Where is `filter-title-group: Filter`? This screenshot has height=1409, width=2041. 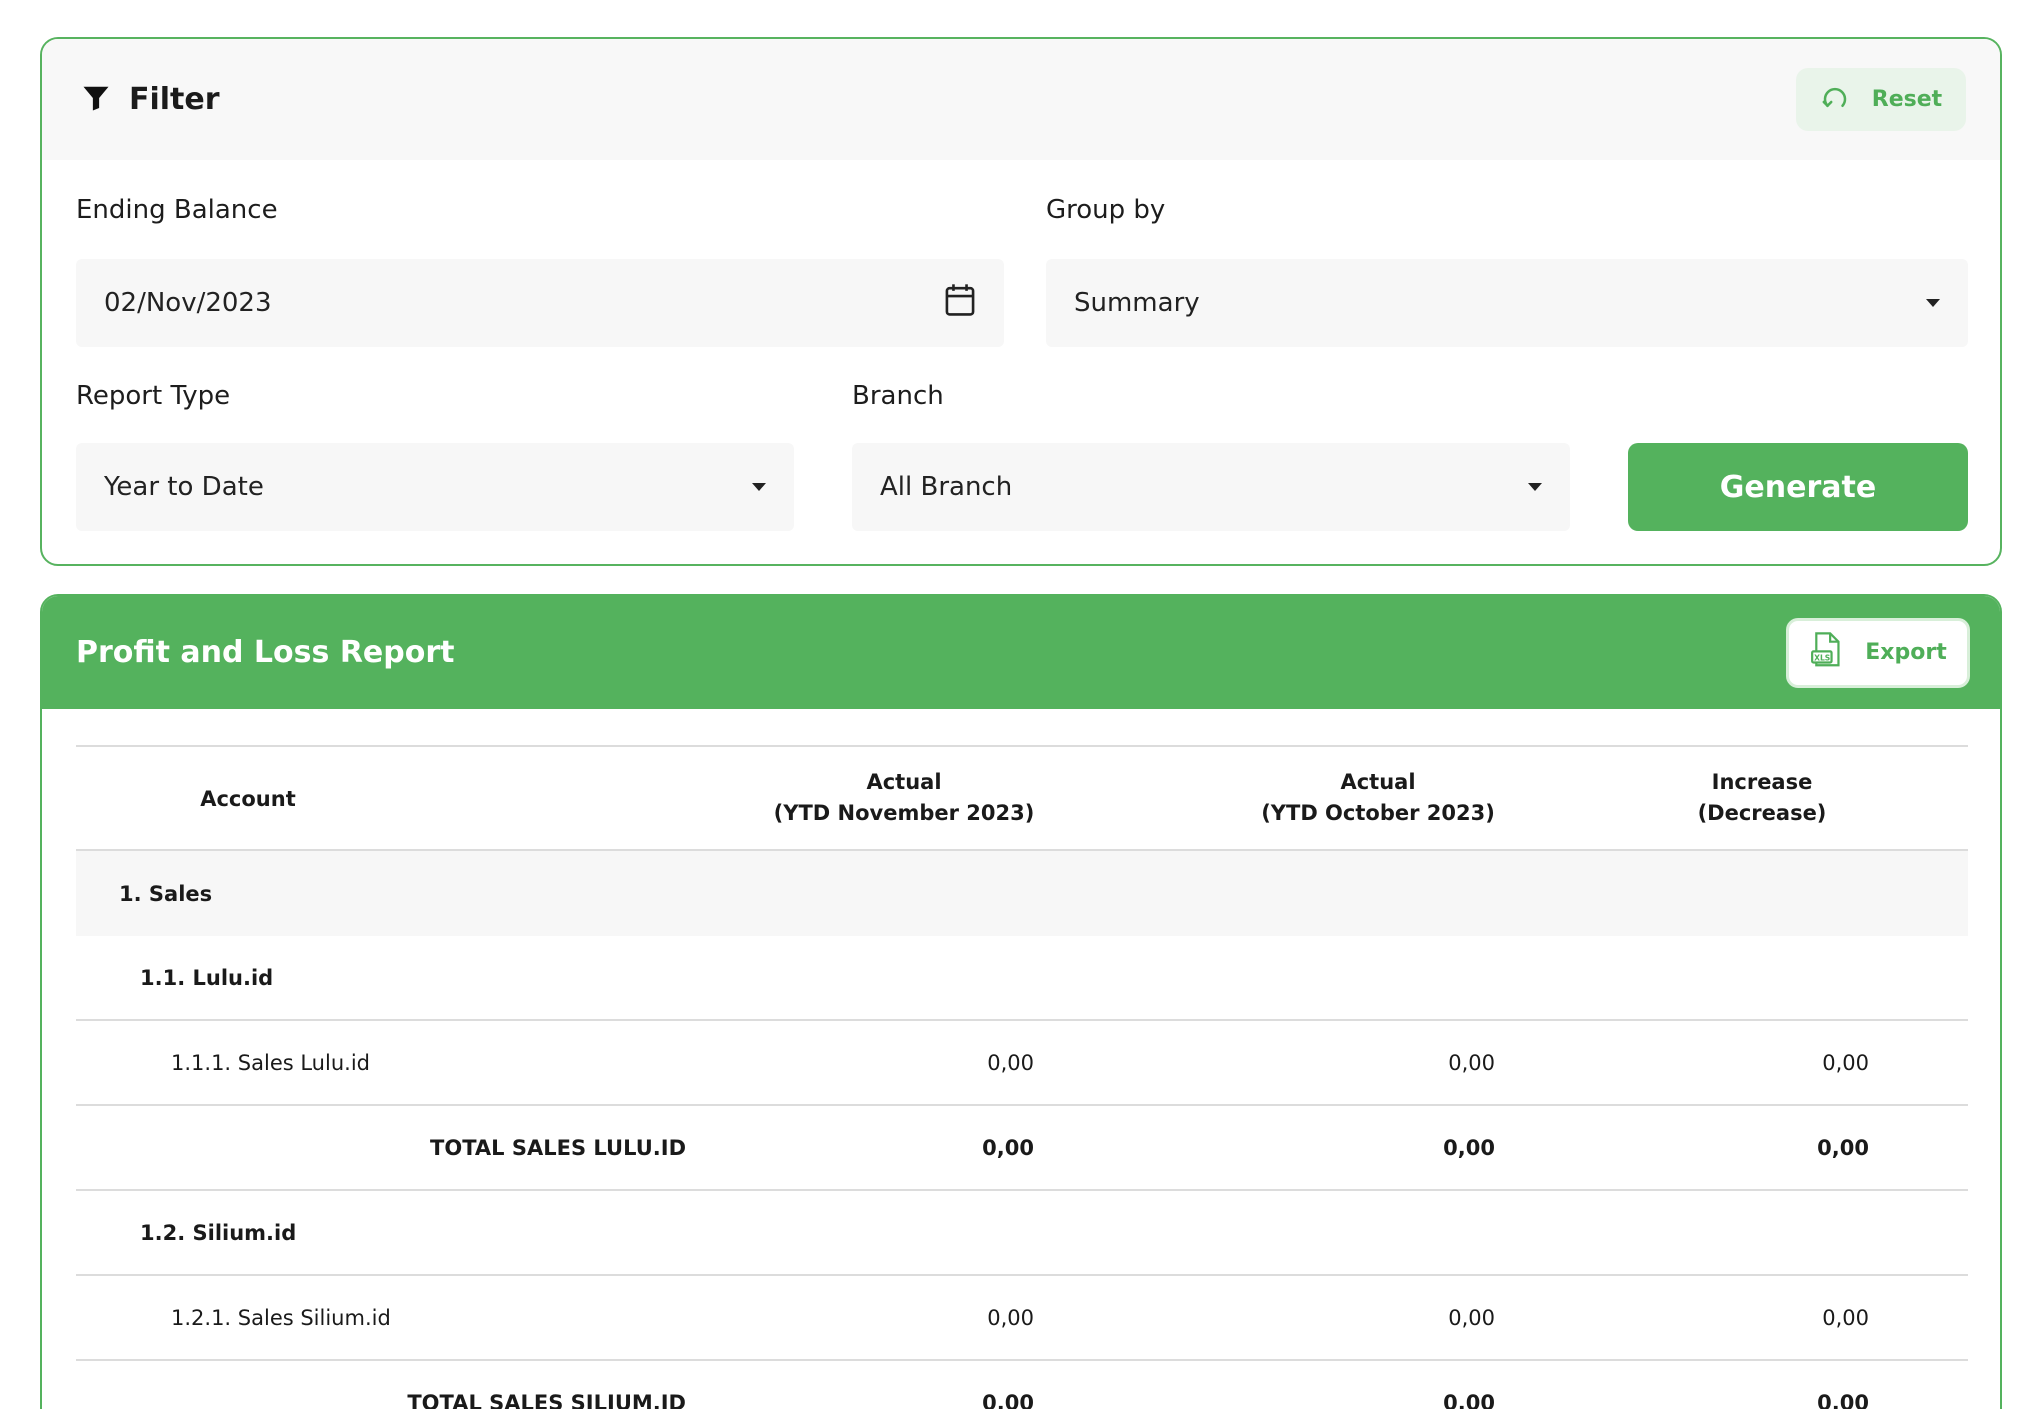 filter-title-group: Filter is located at coordinates (150, 99).